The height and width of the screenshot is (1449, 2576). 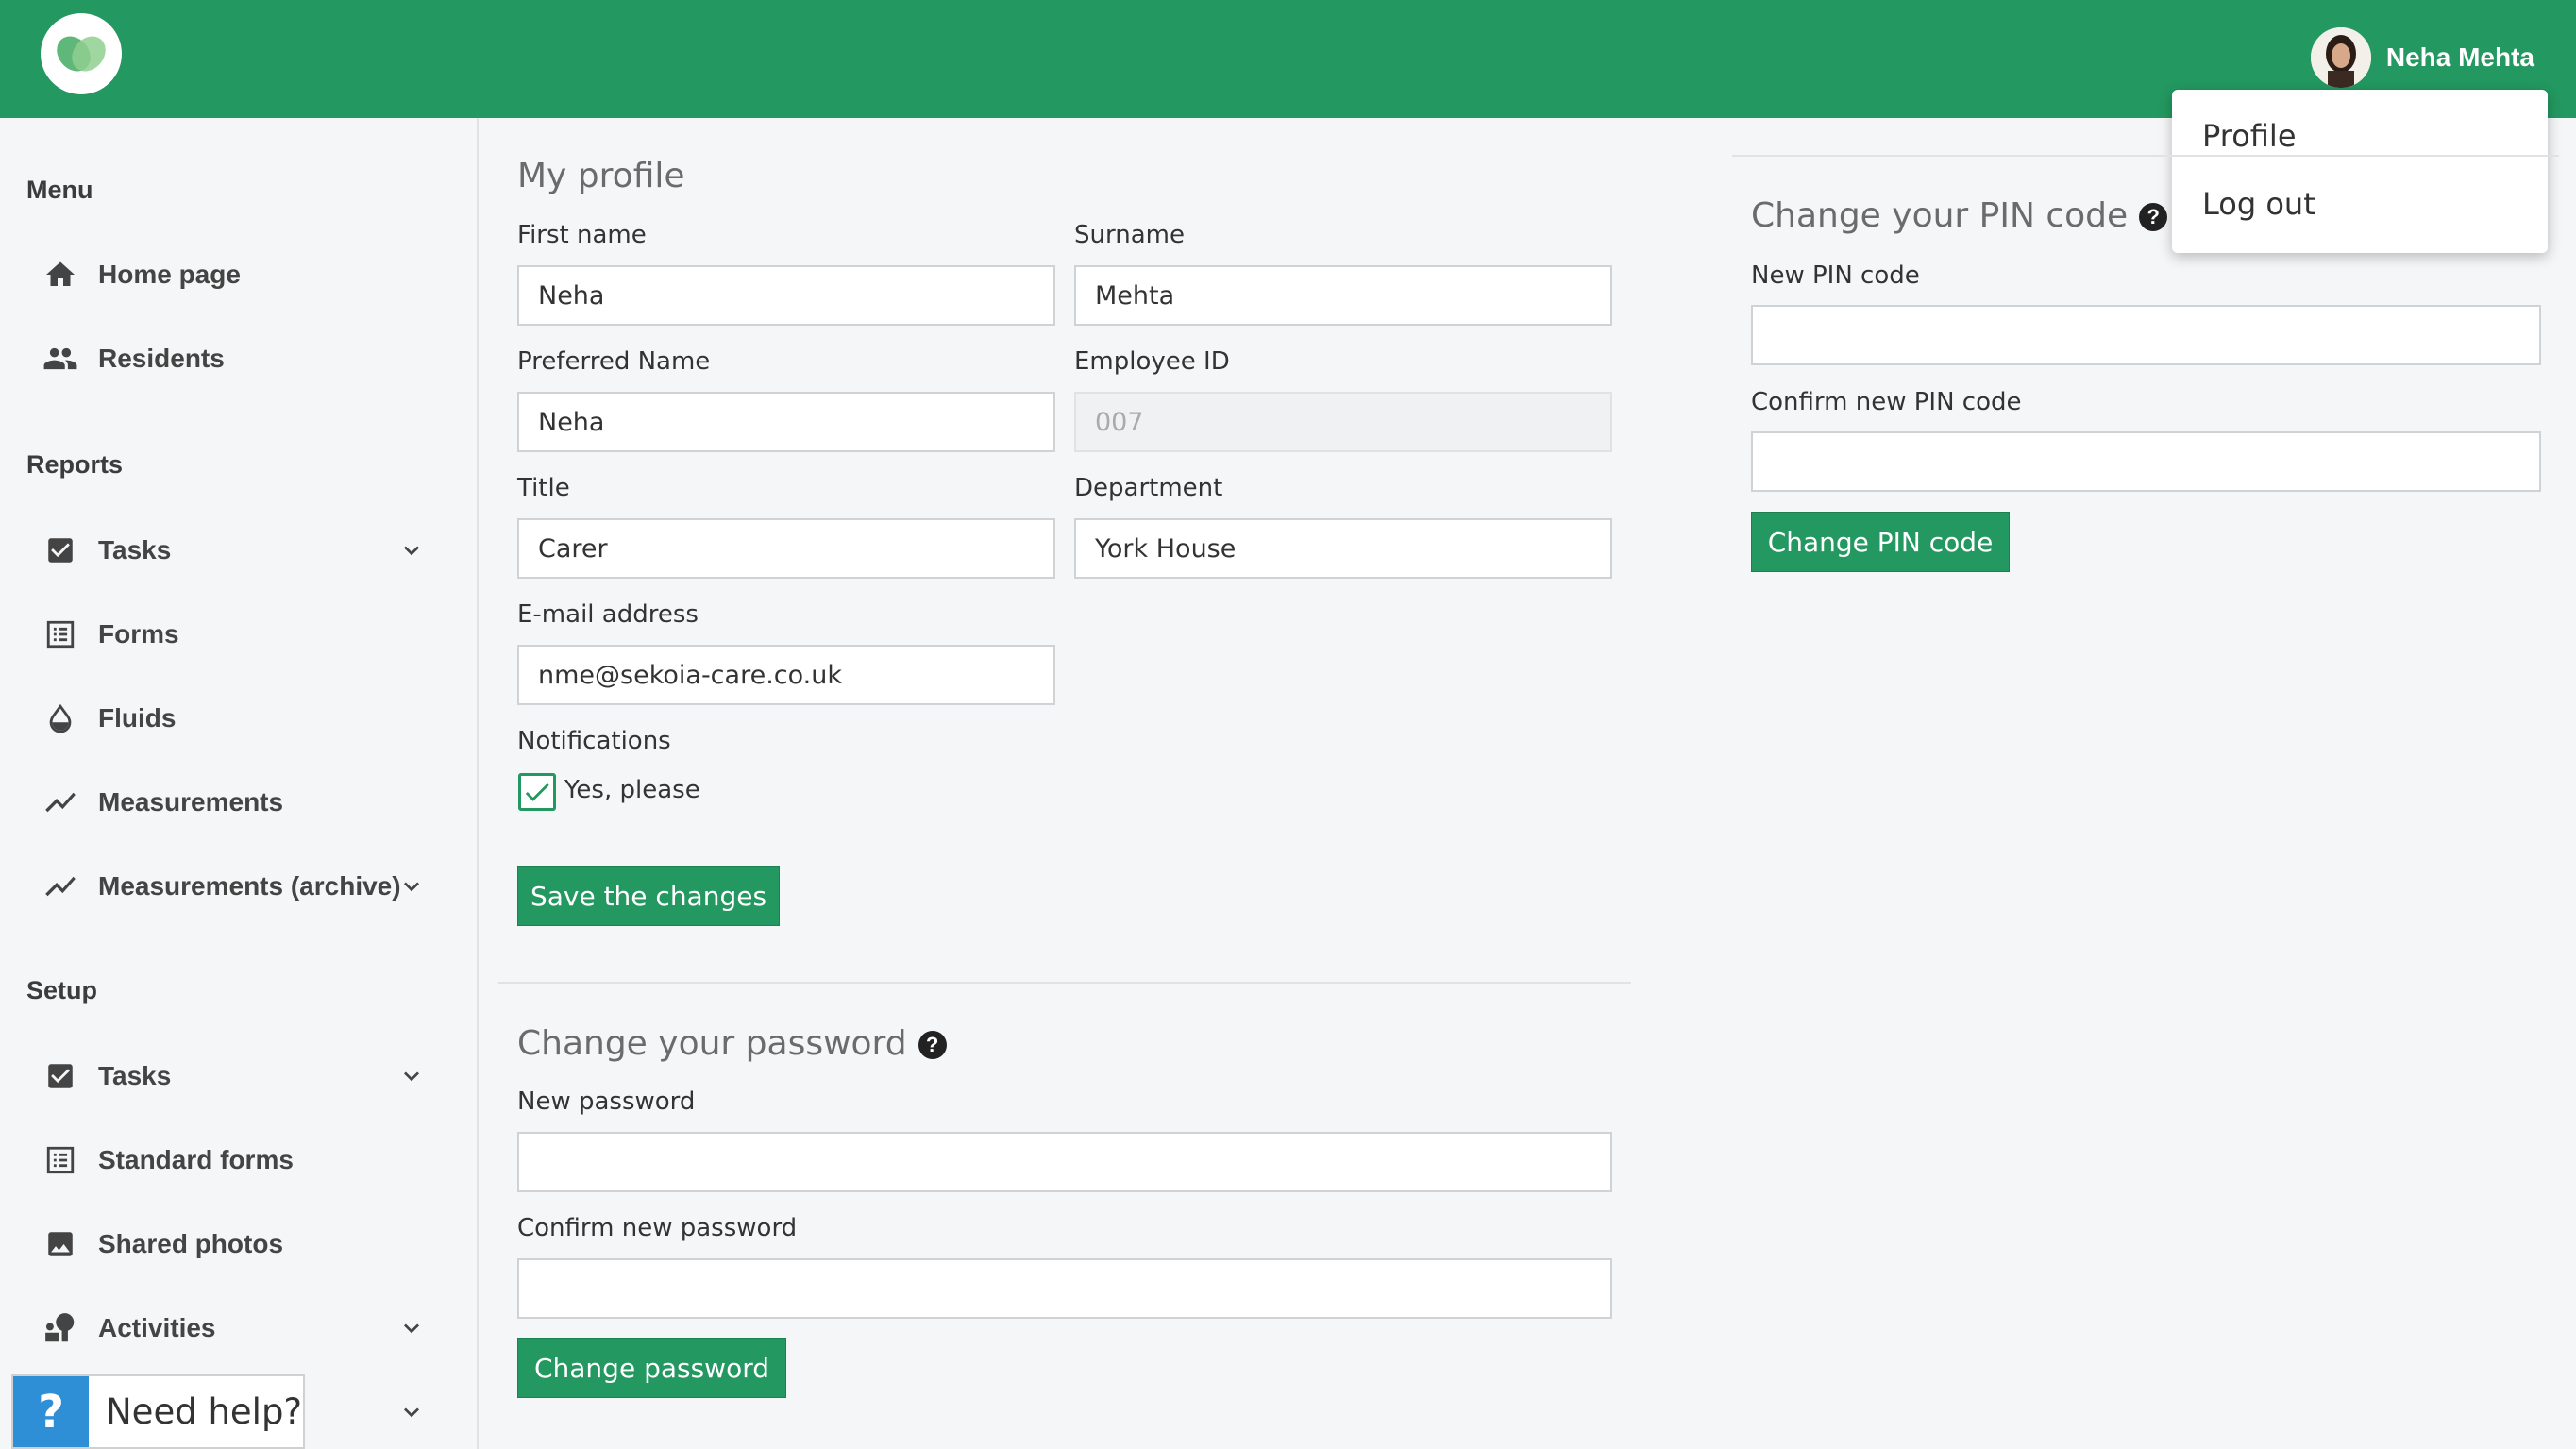 What do you see at coordinates (651, 1368) in the screenshot?
I see `change-password-button: Change password` at bounding box center [651, 1368].